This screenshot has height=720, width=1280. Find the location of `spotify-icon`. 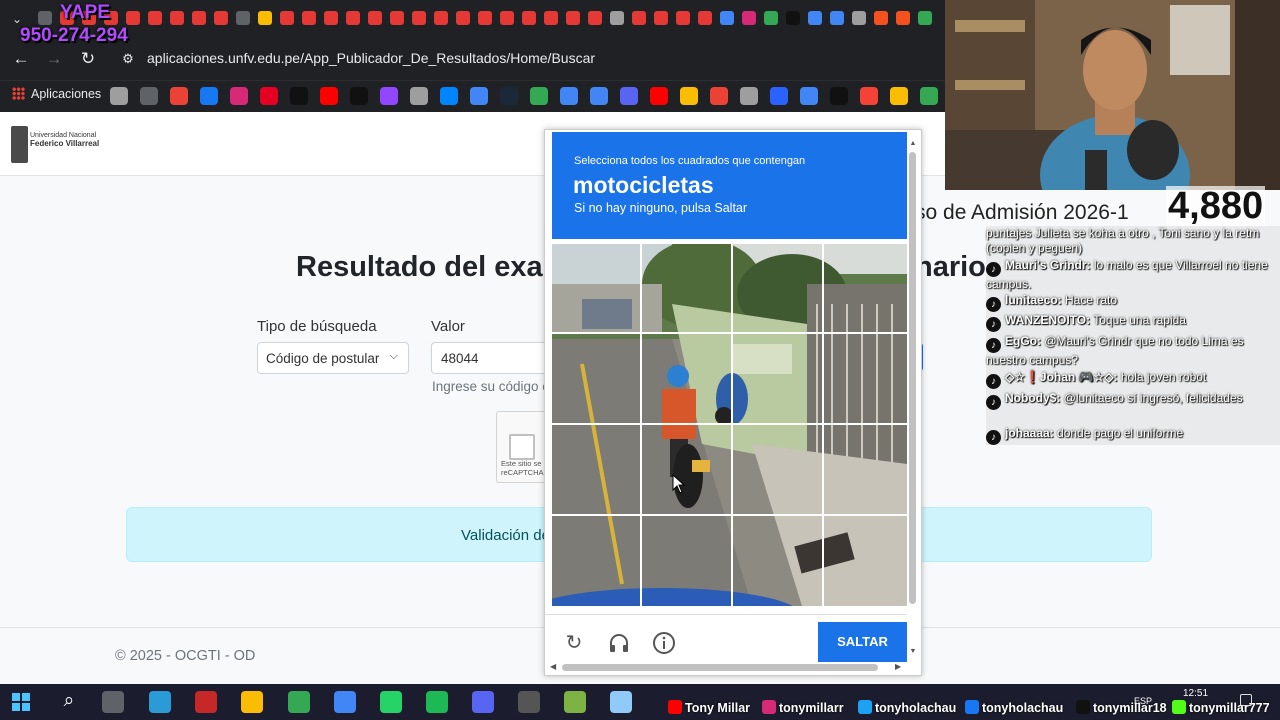

spotify-icon is located at coordinates (437, 702).